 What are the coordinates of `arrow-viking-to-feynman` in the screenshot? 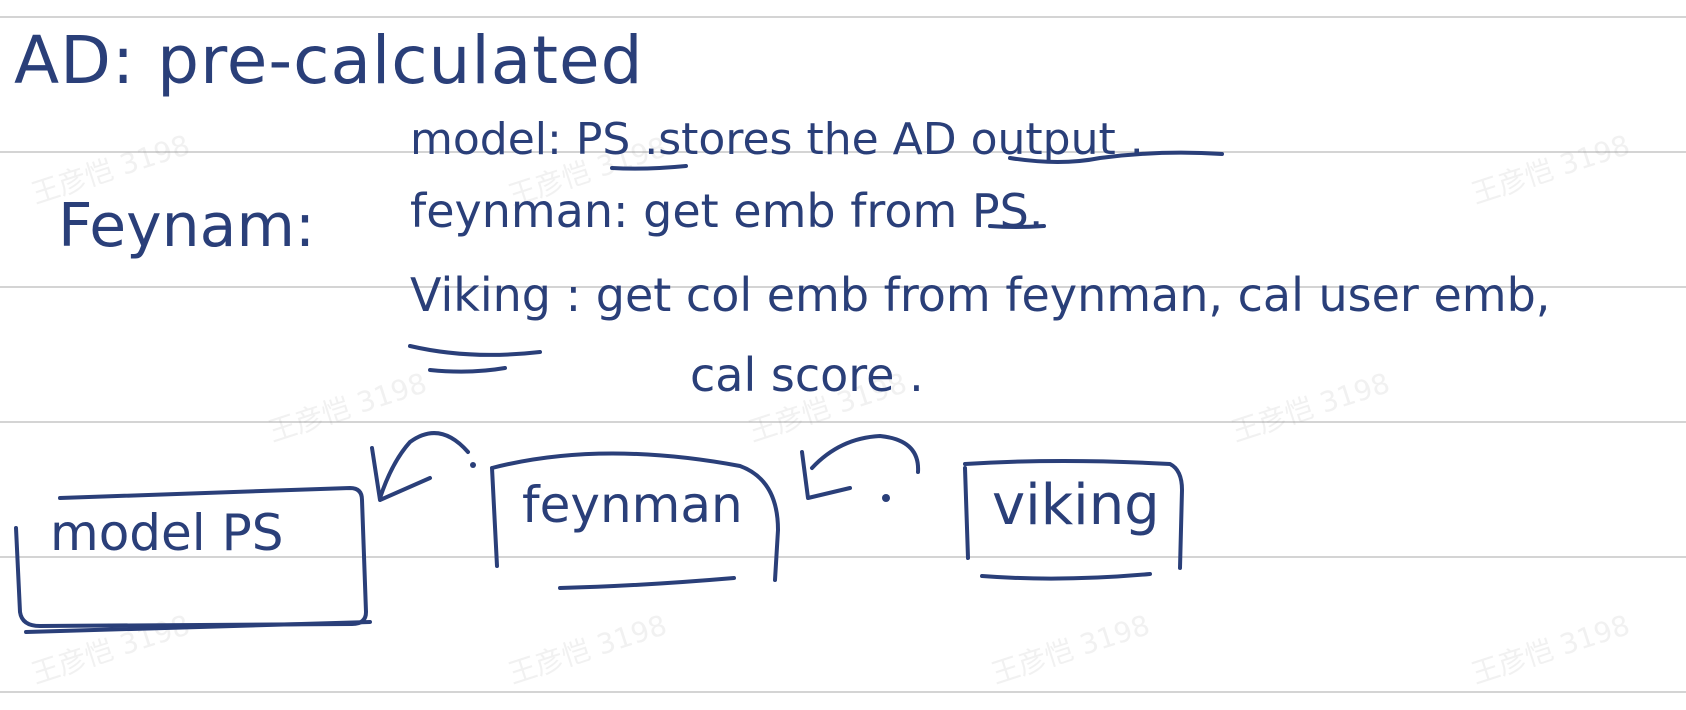 It's located at (865, 454).